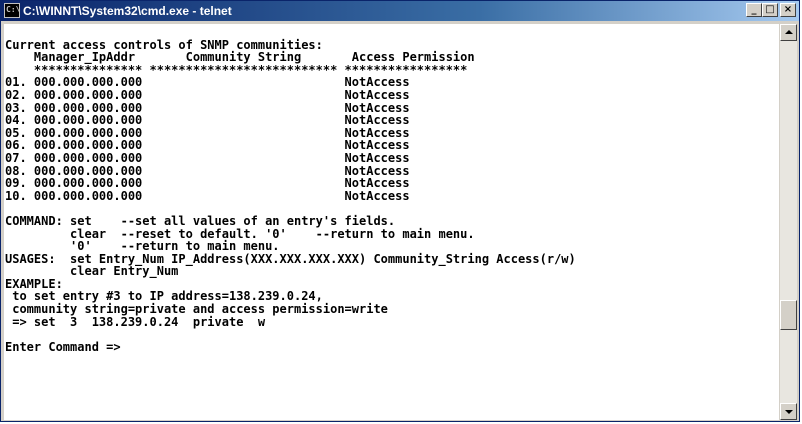  Describe the element at coordinates (135, 321) in the screenshot. I see `console-line: => set 3 138.239.0.24 private w` at that location.